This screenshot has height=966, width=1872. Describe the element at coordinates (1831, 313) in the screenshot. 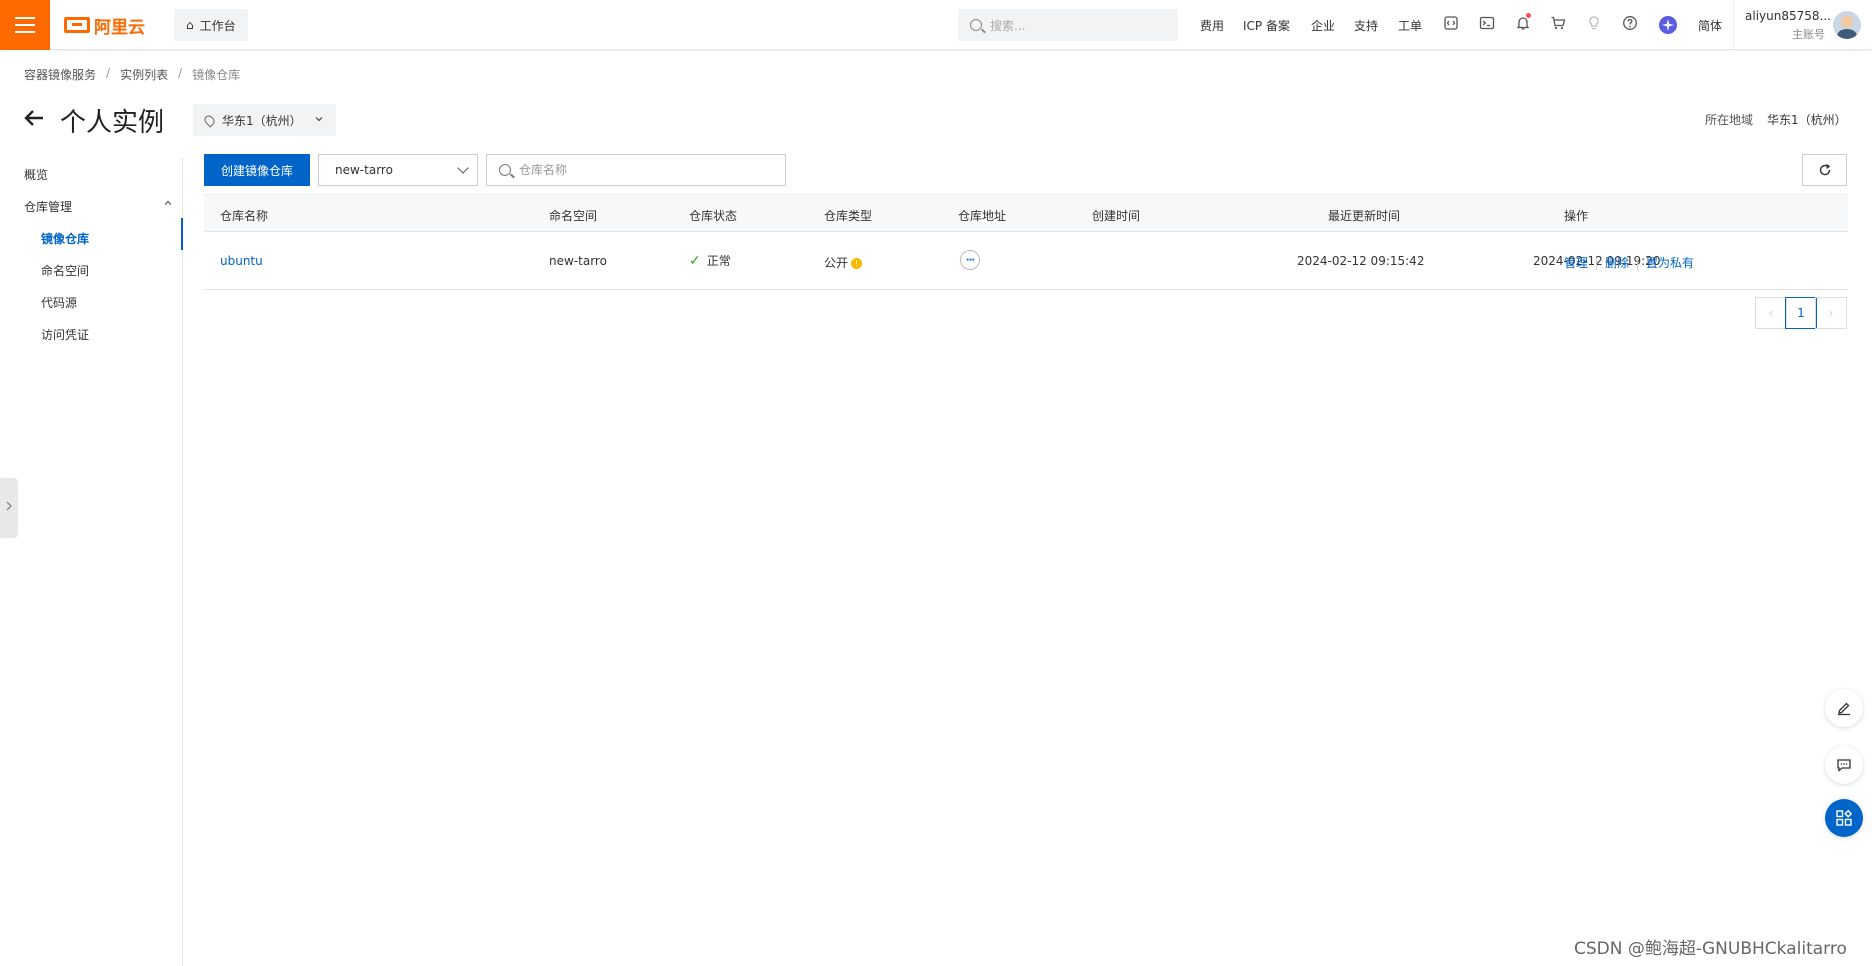

I see `pagination-next-button: ›` at that location.